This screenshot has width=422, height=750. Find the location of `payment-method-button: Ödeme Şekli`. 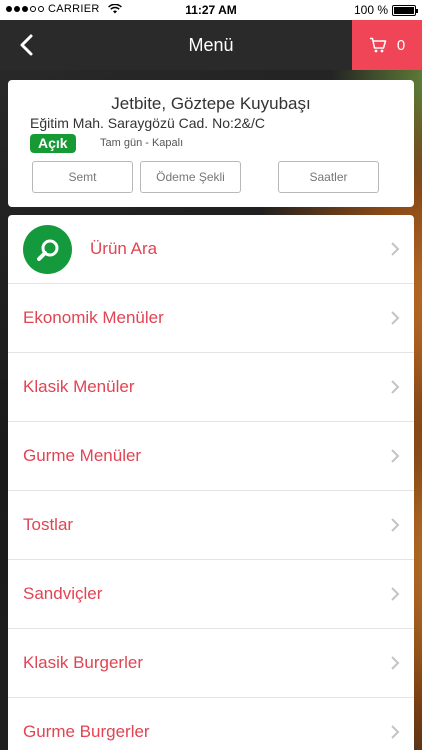

payment-method-button: Ödeme Şekli is located at coordinates (190, 177).